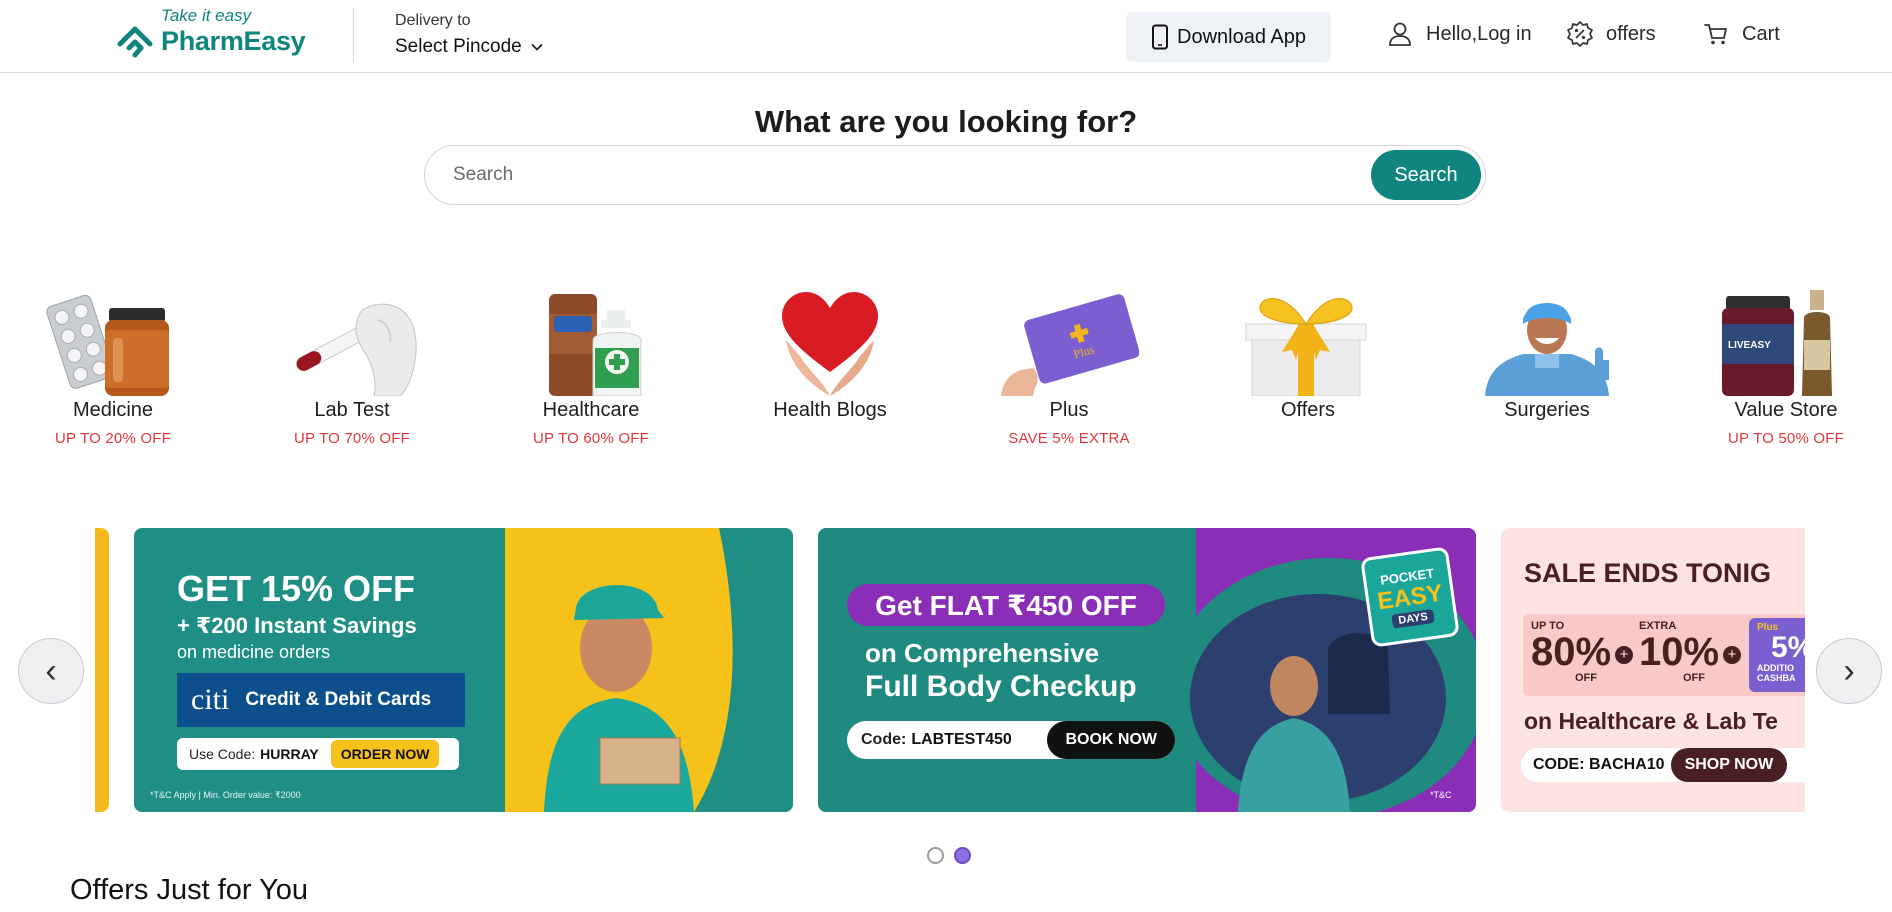  What do you see at coordinates (113, 410) in the screenshot?
I see `category-name: Medicine` at bounding box center [113, 410].